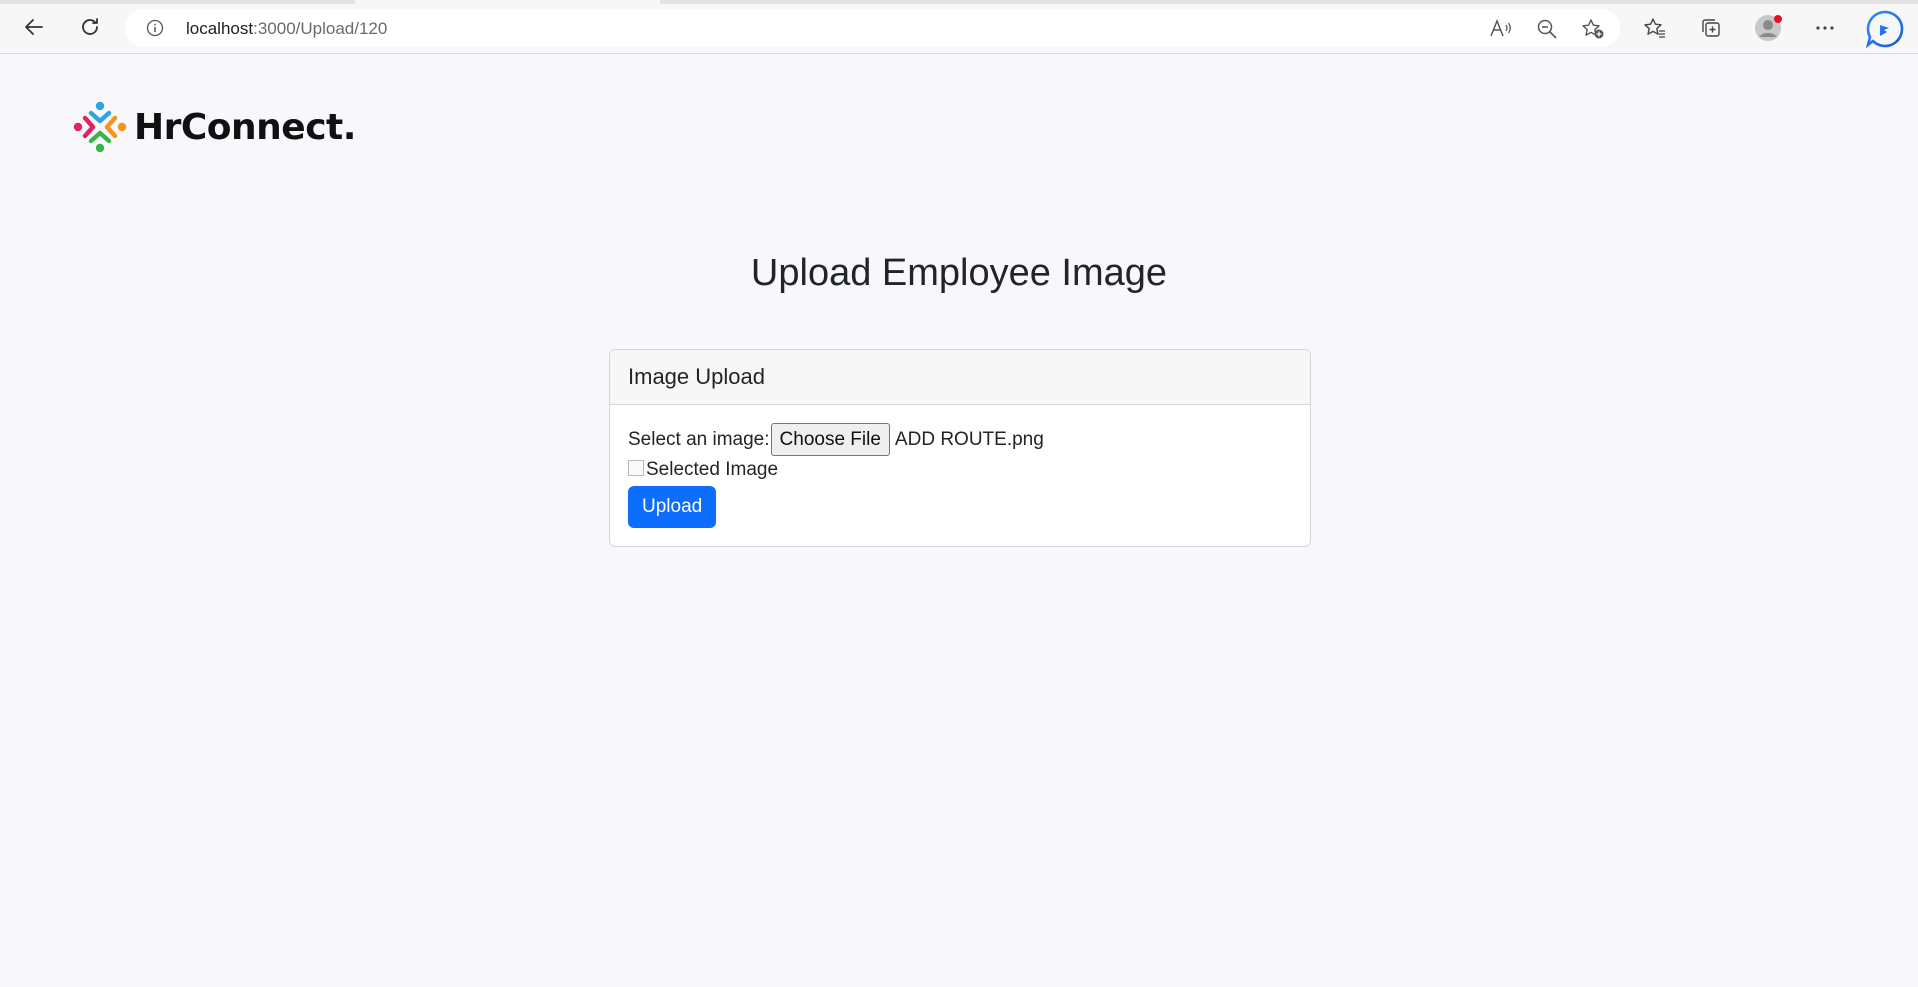 Image resolution: width=1918 pixels, height=987 pixels. What do you see at coordinates (672, 507) in the screenshot?
I see `upload-button: Upload` at bounding box center [672, 507].